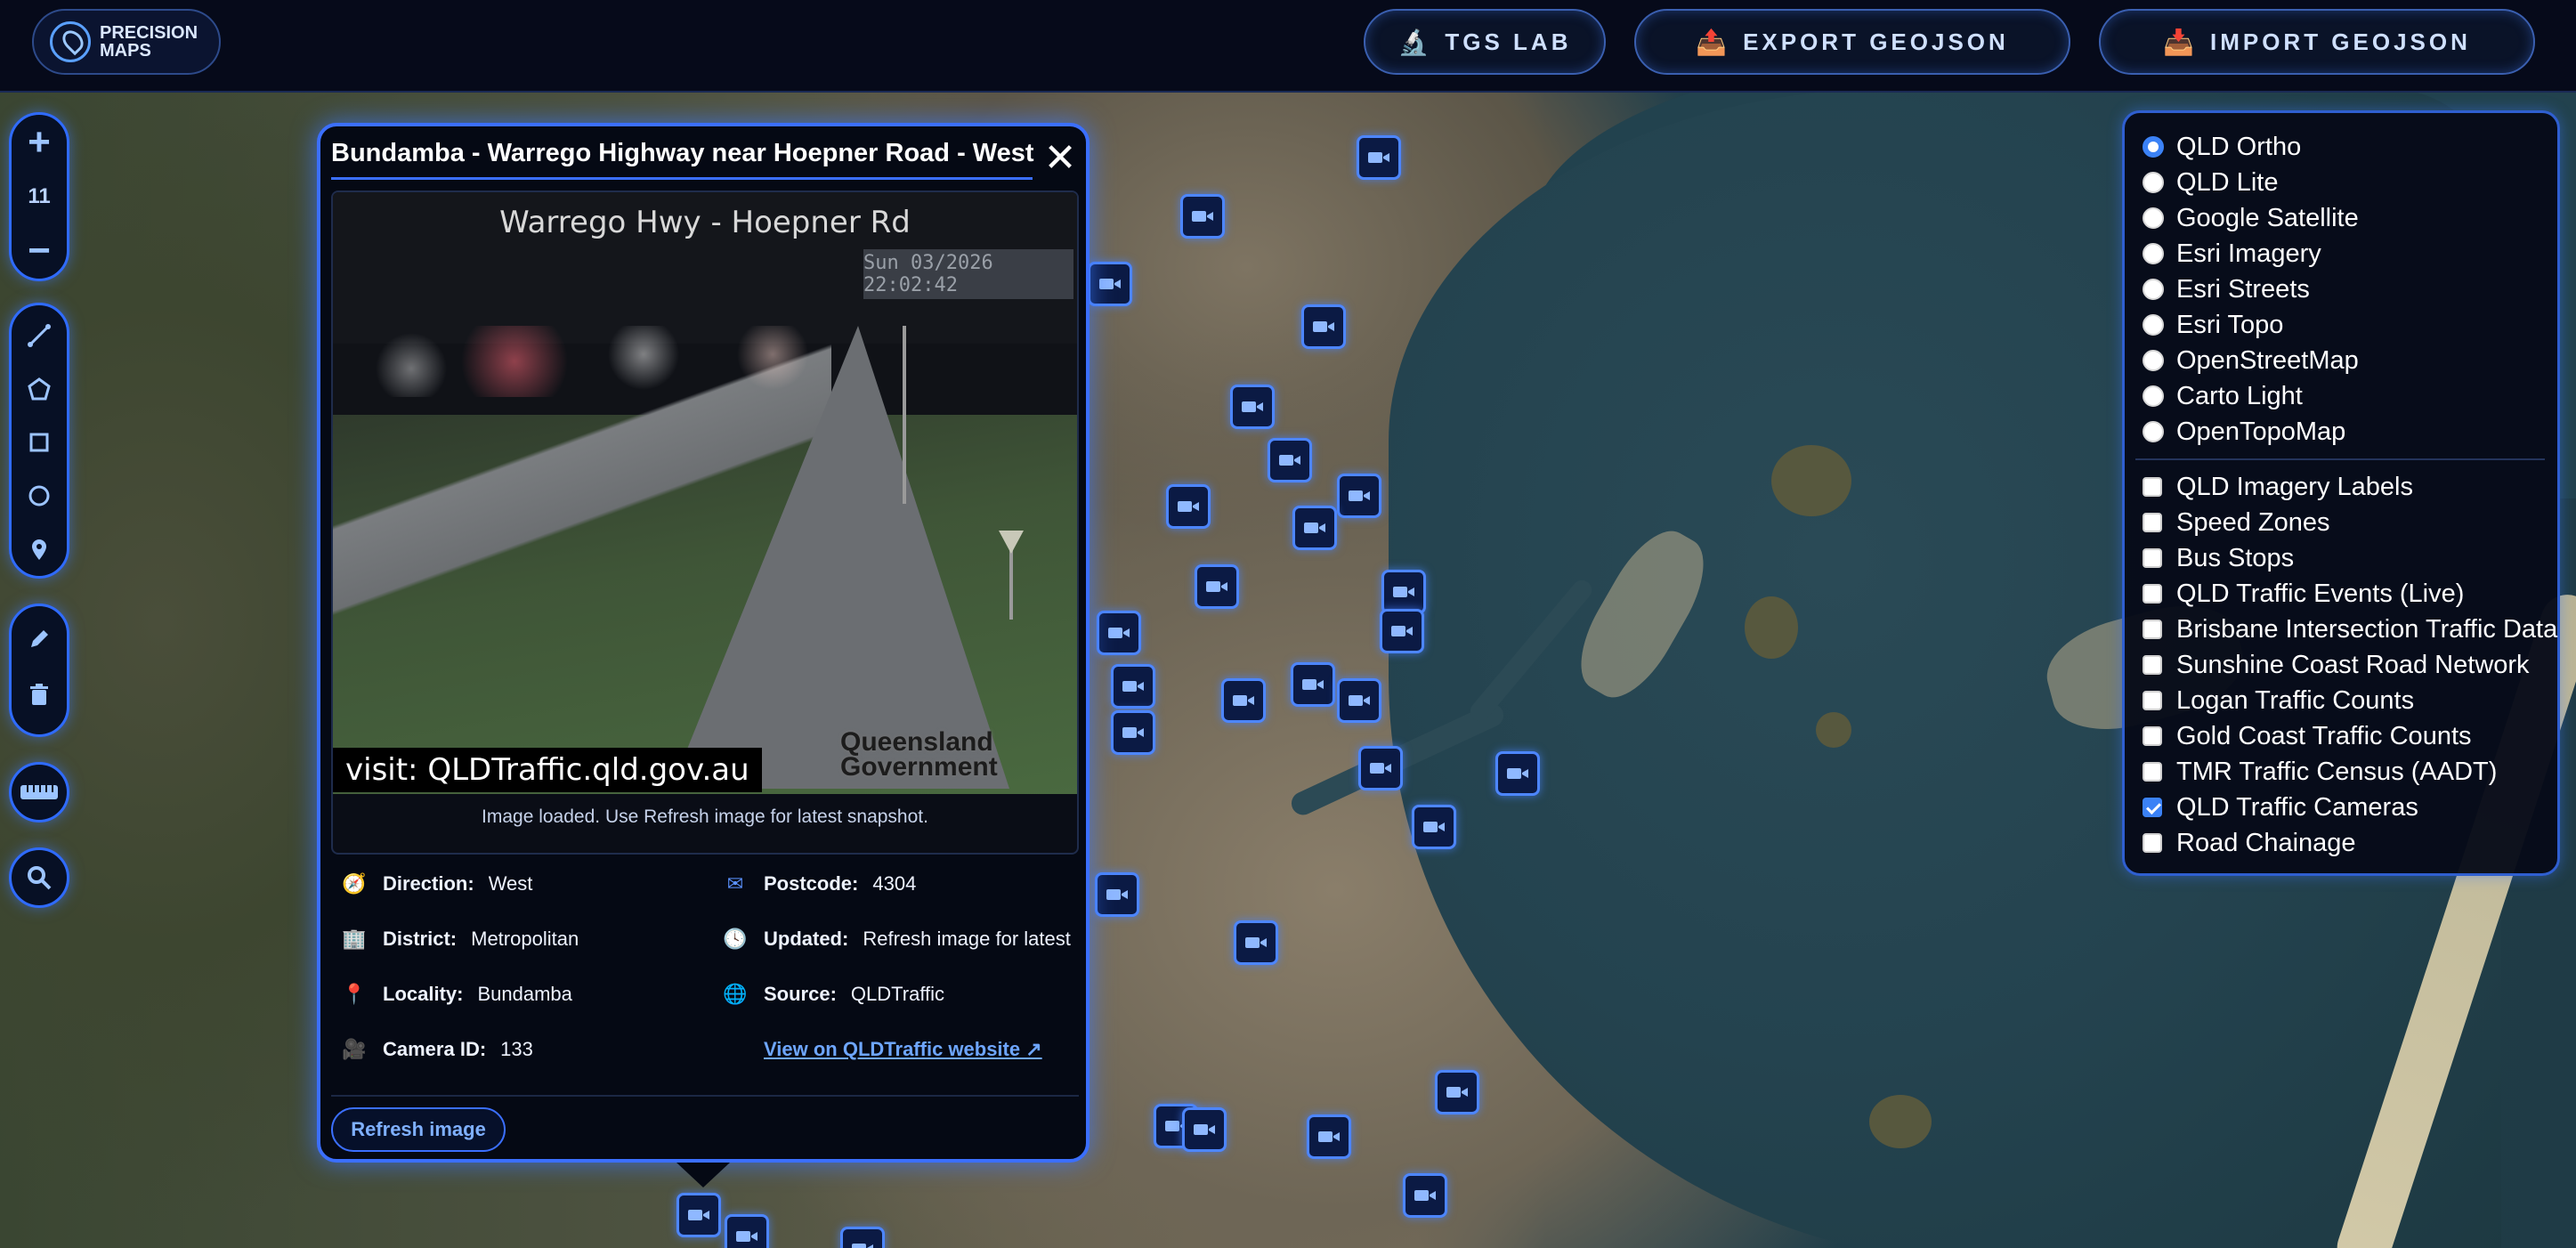  I want to click on measure-button, so click(39, 792).